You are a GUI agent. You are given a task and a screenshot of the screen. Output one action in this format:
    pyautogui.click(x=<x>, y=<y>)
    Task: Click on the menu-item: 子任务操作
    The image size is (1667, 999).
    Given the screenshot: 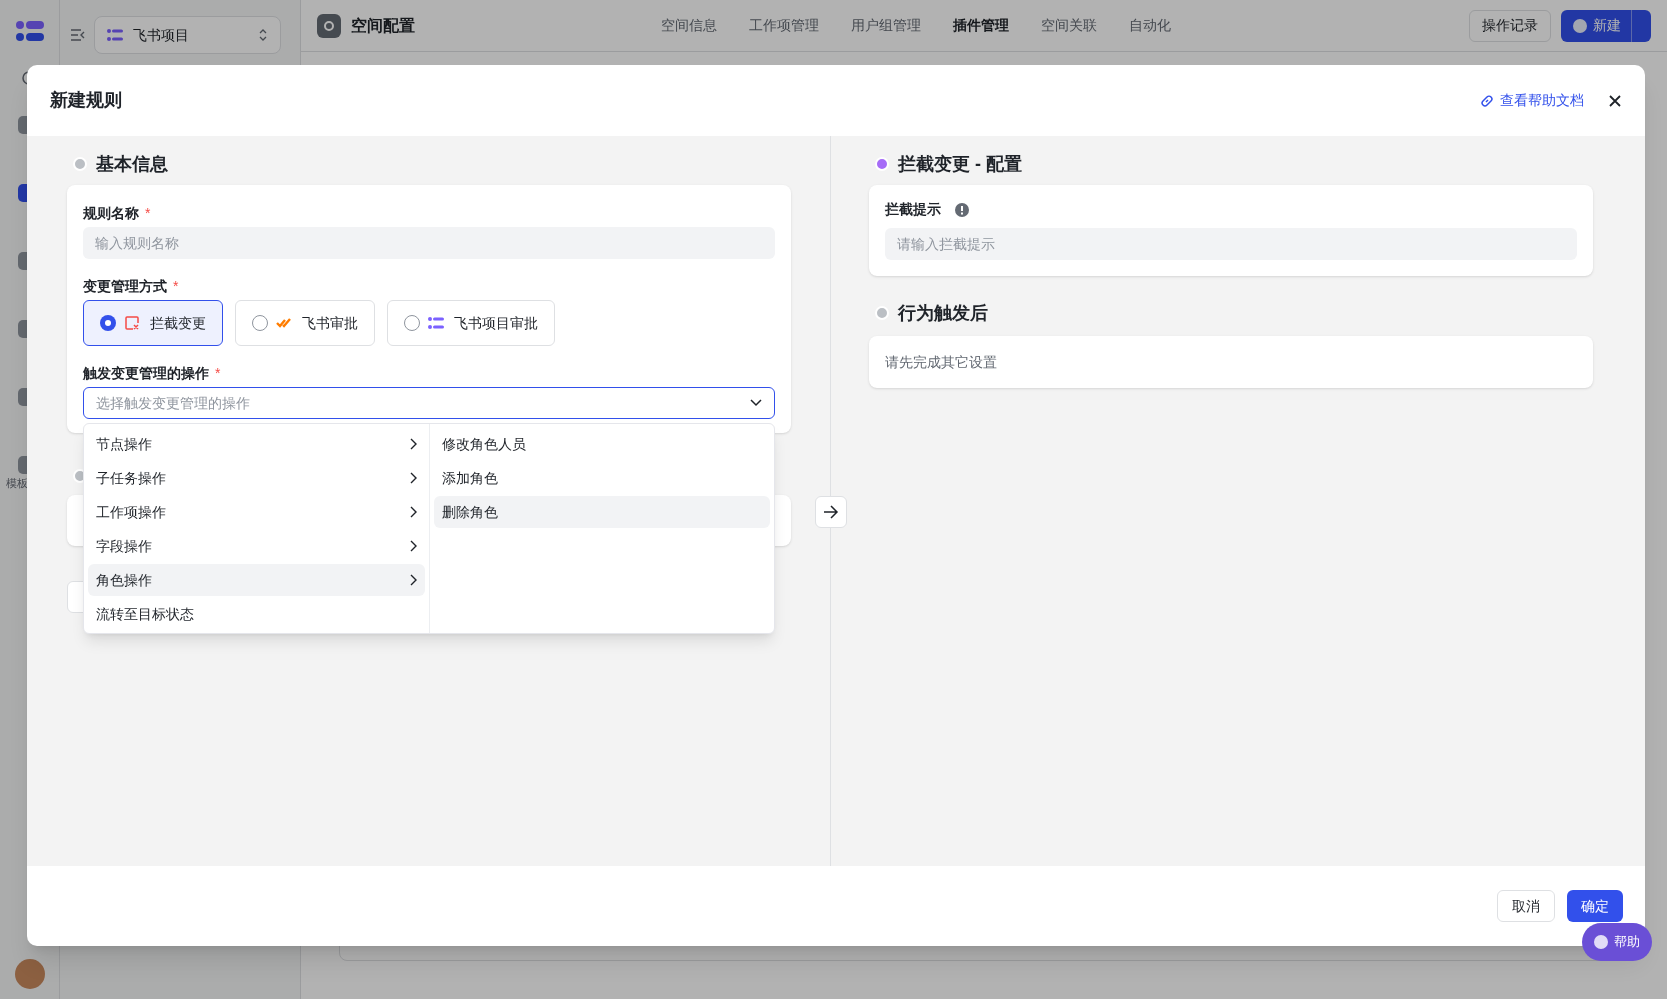 What is the action you would take?
    pyautogui.click(x=256, y=478)
    